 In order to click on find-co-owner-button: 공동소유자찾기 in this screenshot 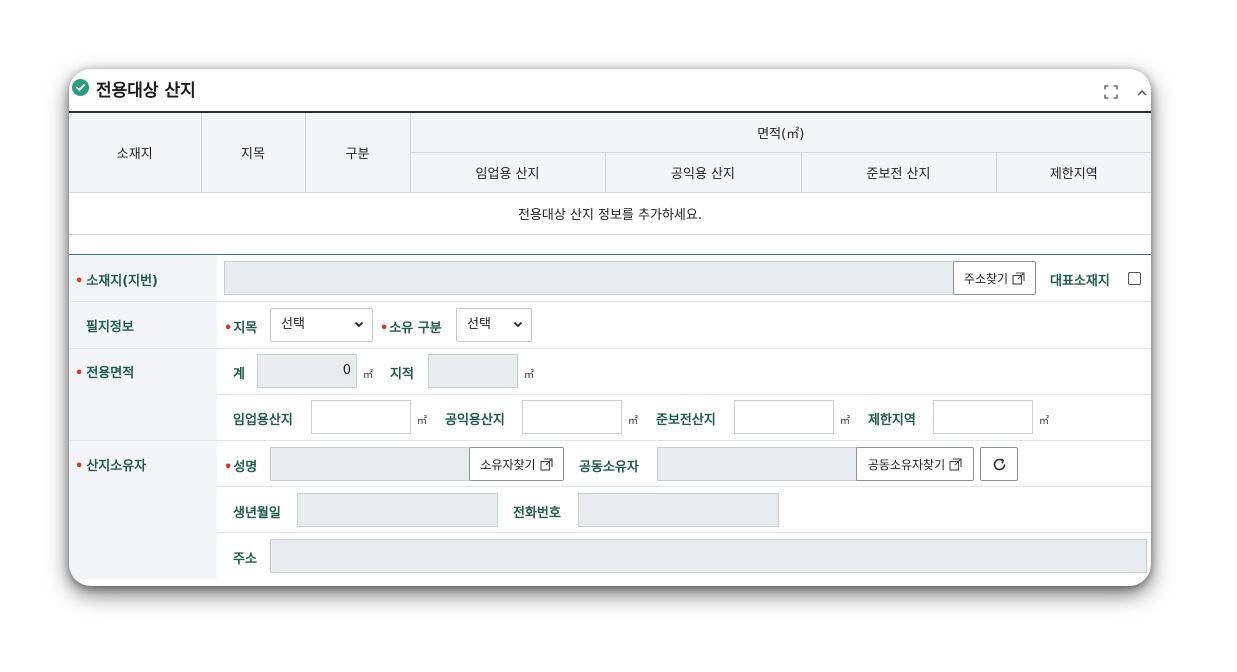, I will do `click(915, 464)`.